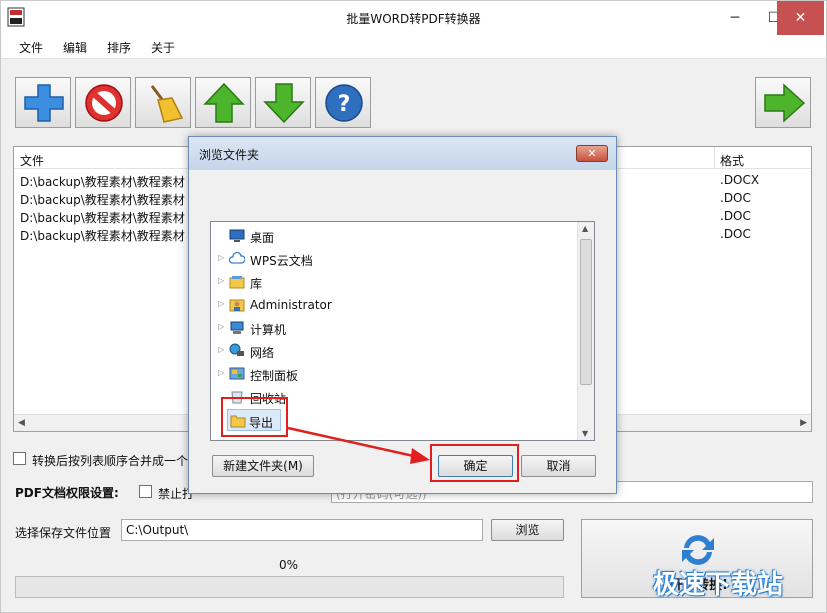  I want to click on remove-file-button, so click(103, 102).